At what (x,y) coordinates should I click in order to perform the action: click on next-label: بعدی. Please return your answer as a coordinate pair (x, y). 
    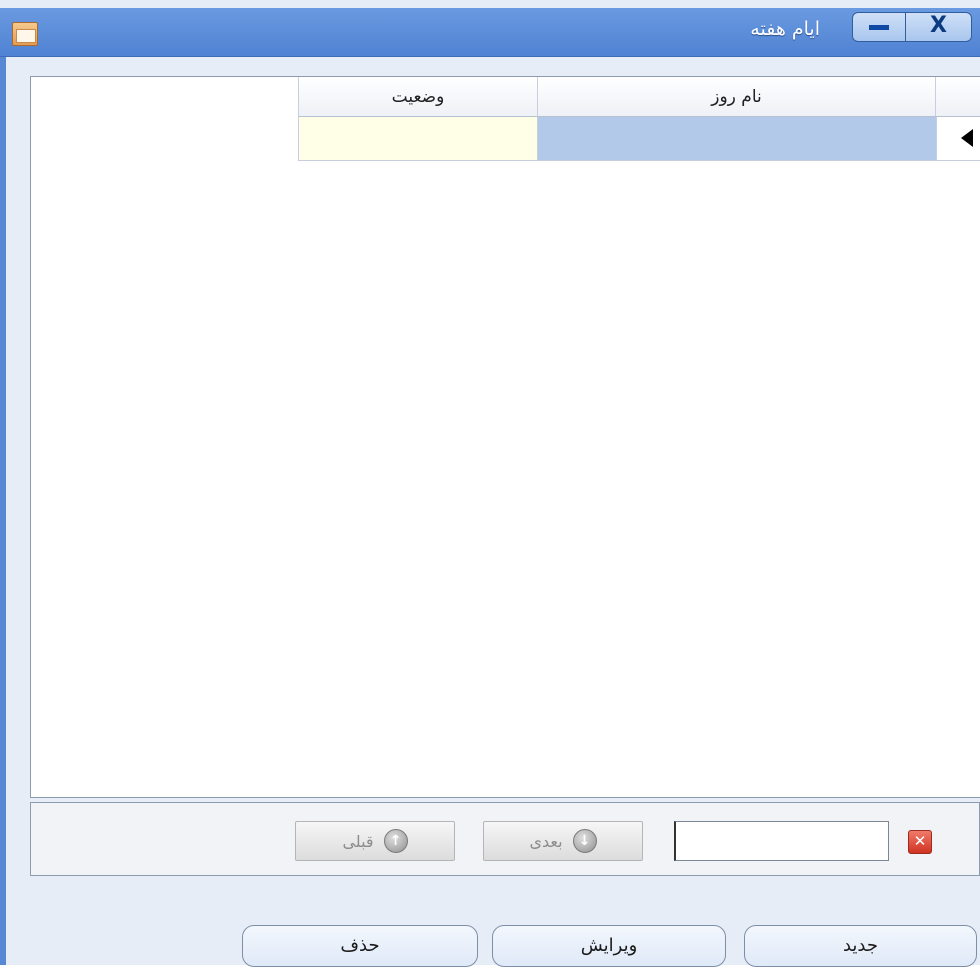
    Looking at the image, I should click on (546, 841).